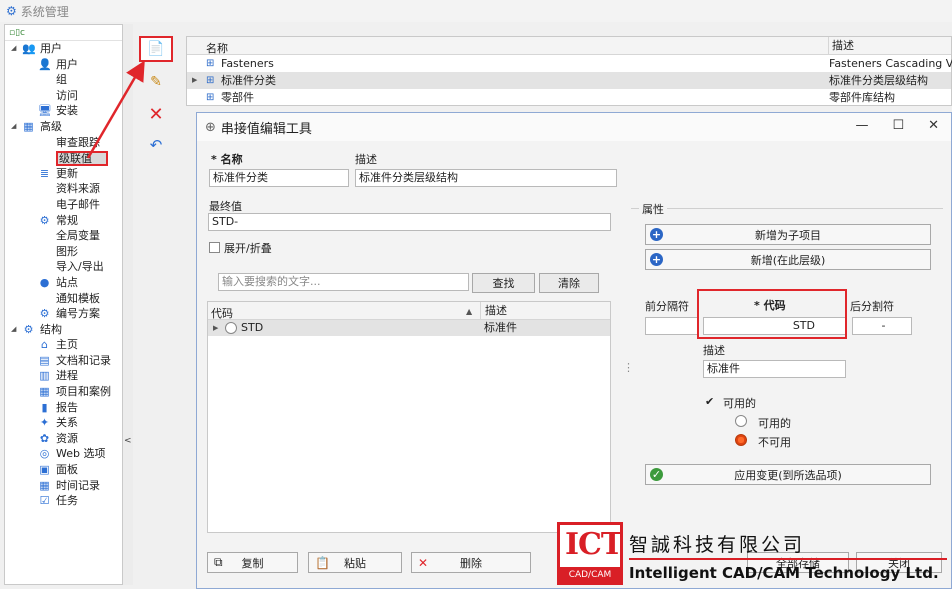 This screenshot has height=589, width=952. What do you see at coordinates (63, 283) in the screenshot?
I see `tree-item: ● 站点` at bounding box center [63, 283].